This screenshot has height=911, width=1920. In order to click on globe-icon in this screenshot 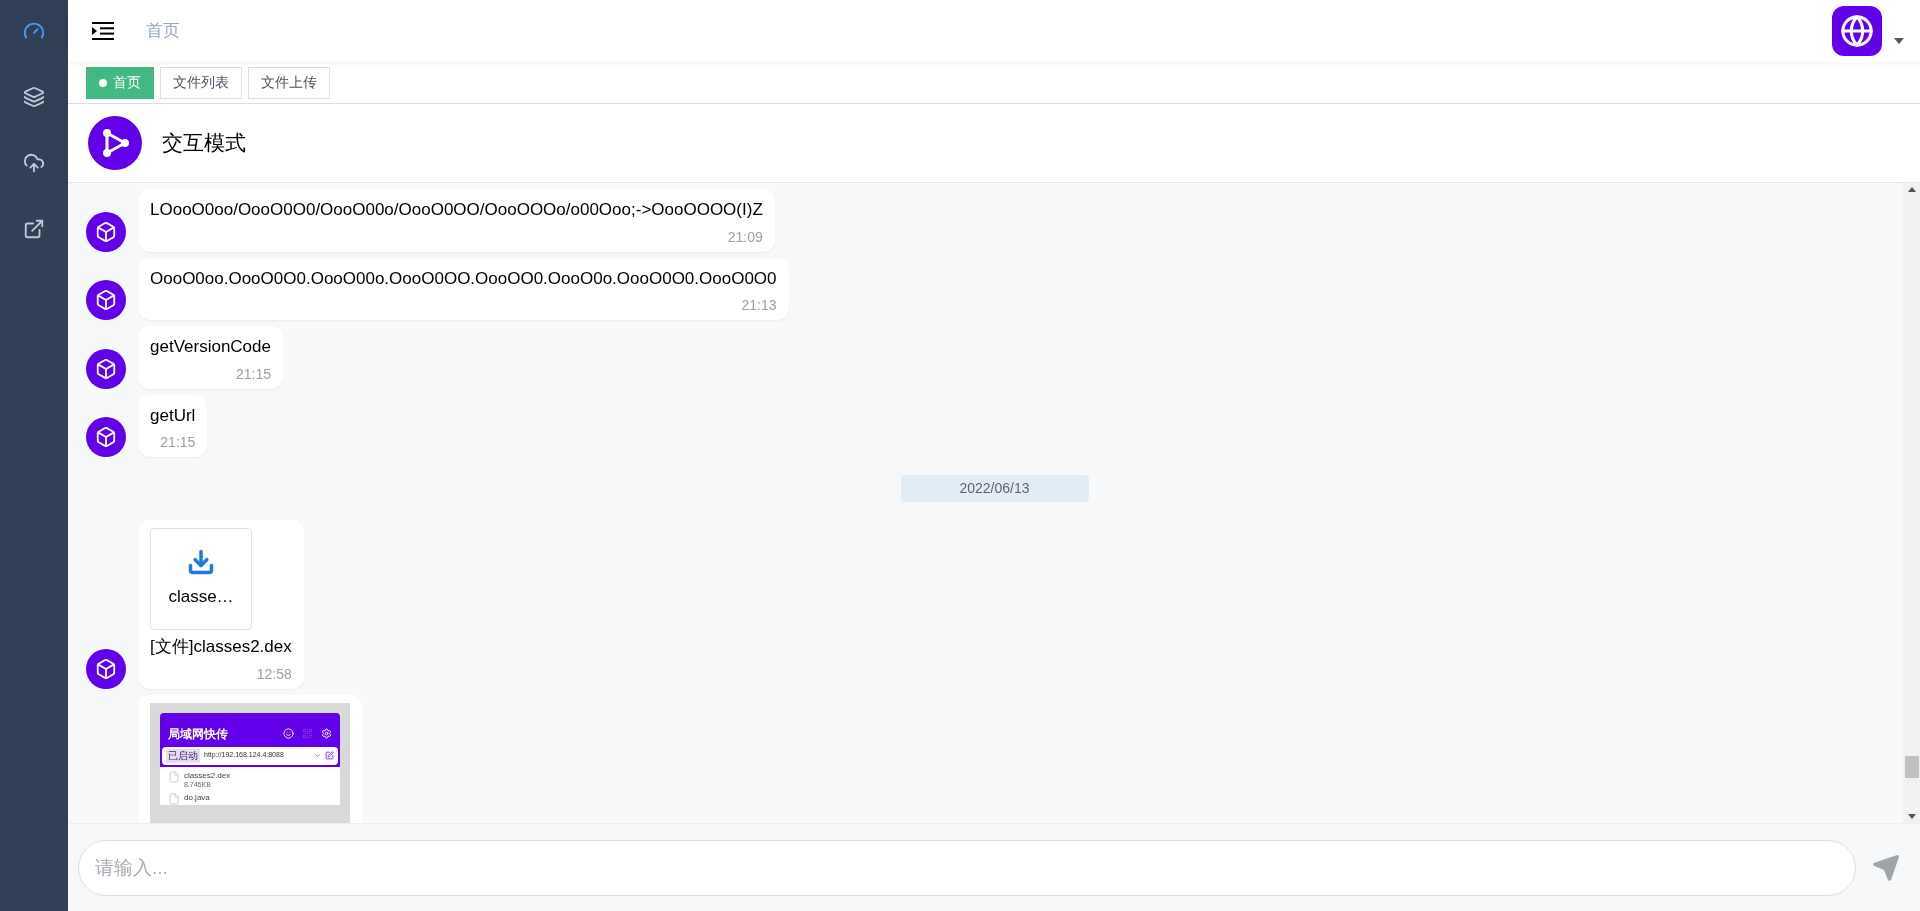, I will do `click(1857, 31)`.